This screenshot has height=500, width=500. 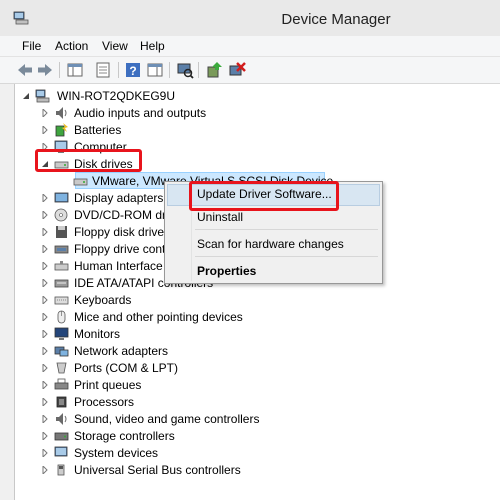 What do you see at coordinates (71, 46) in the screenshot?
I see `menu-action: Action` at bounding box center [71, 46].